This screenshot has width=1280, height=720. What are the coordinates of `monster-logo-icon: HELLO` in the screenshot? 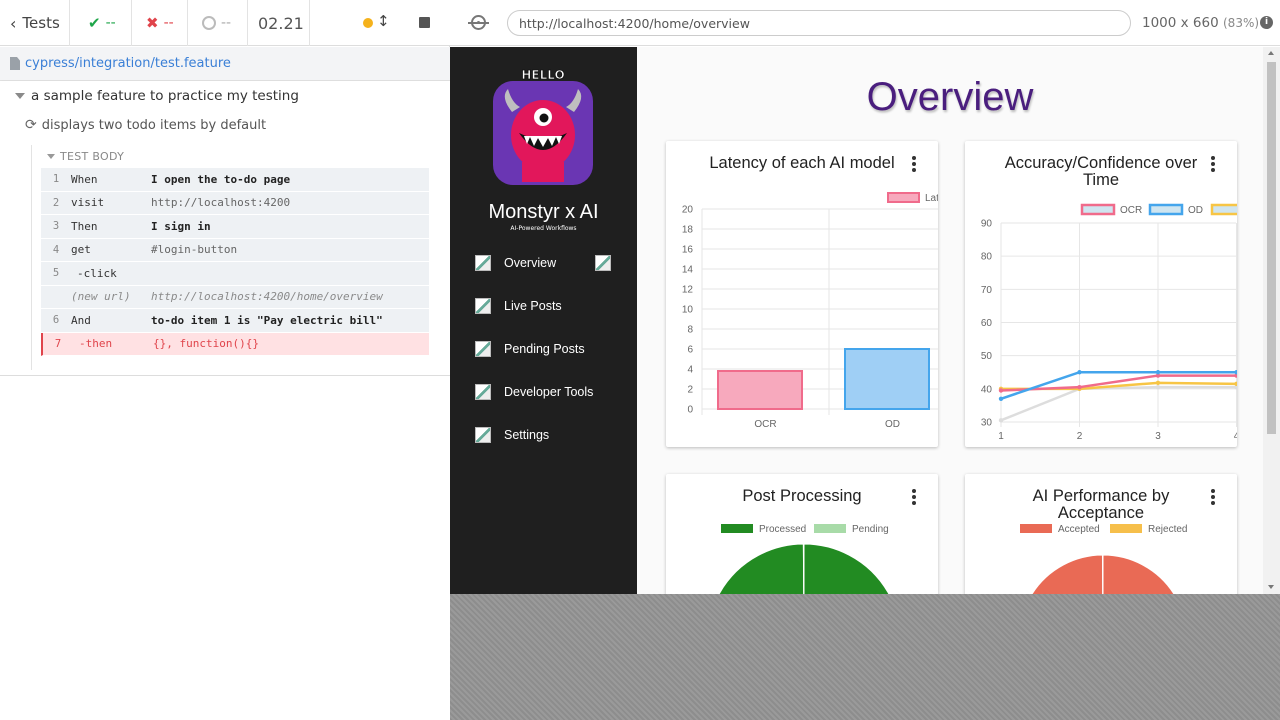 It's located at (543, 126).